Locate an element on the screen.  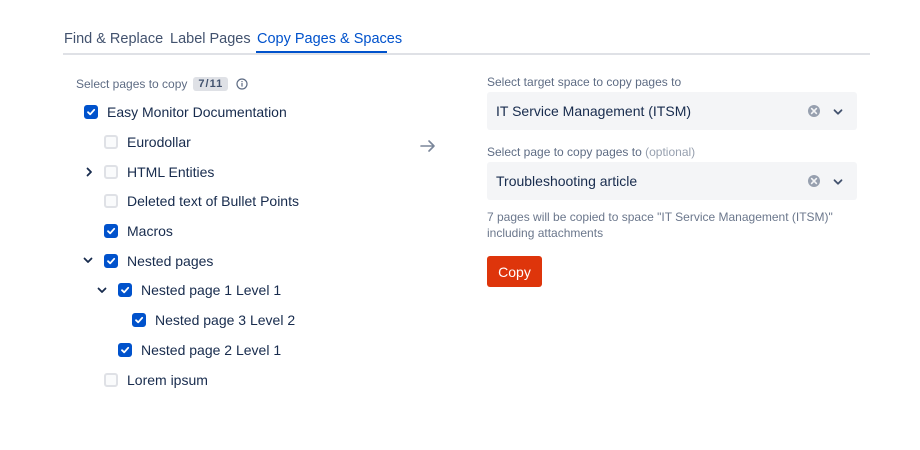
page-tree-item-label: Lorem ipsum is located at coordinates (167, 380).